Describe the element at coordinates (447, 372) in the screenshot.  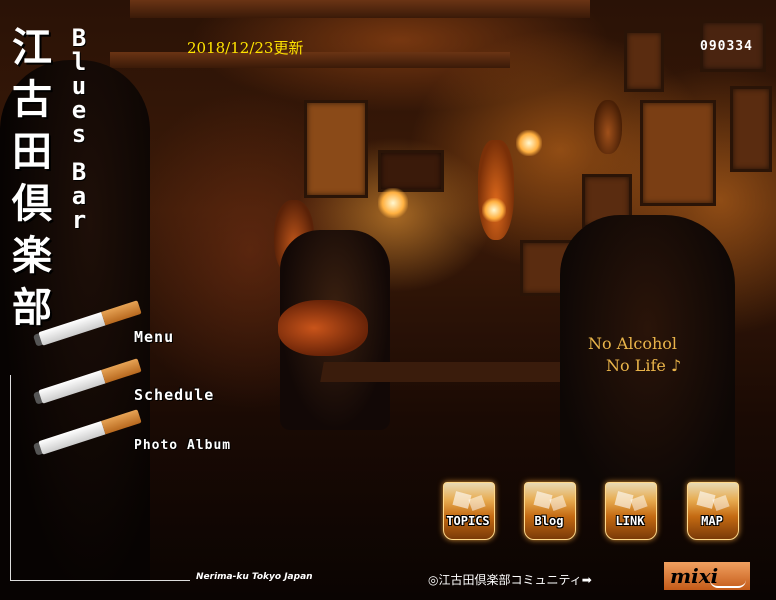
I see `bar-table` at that location.